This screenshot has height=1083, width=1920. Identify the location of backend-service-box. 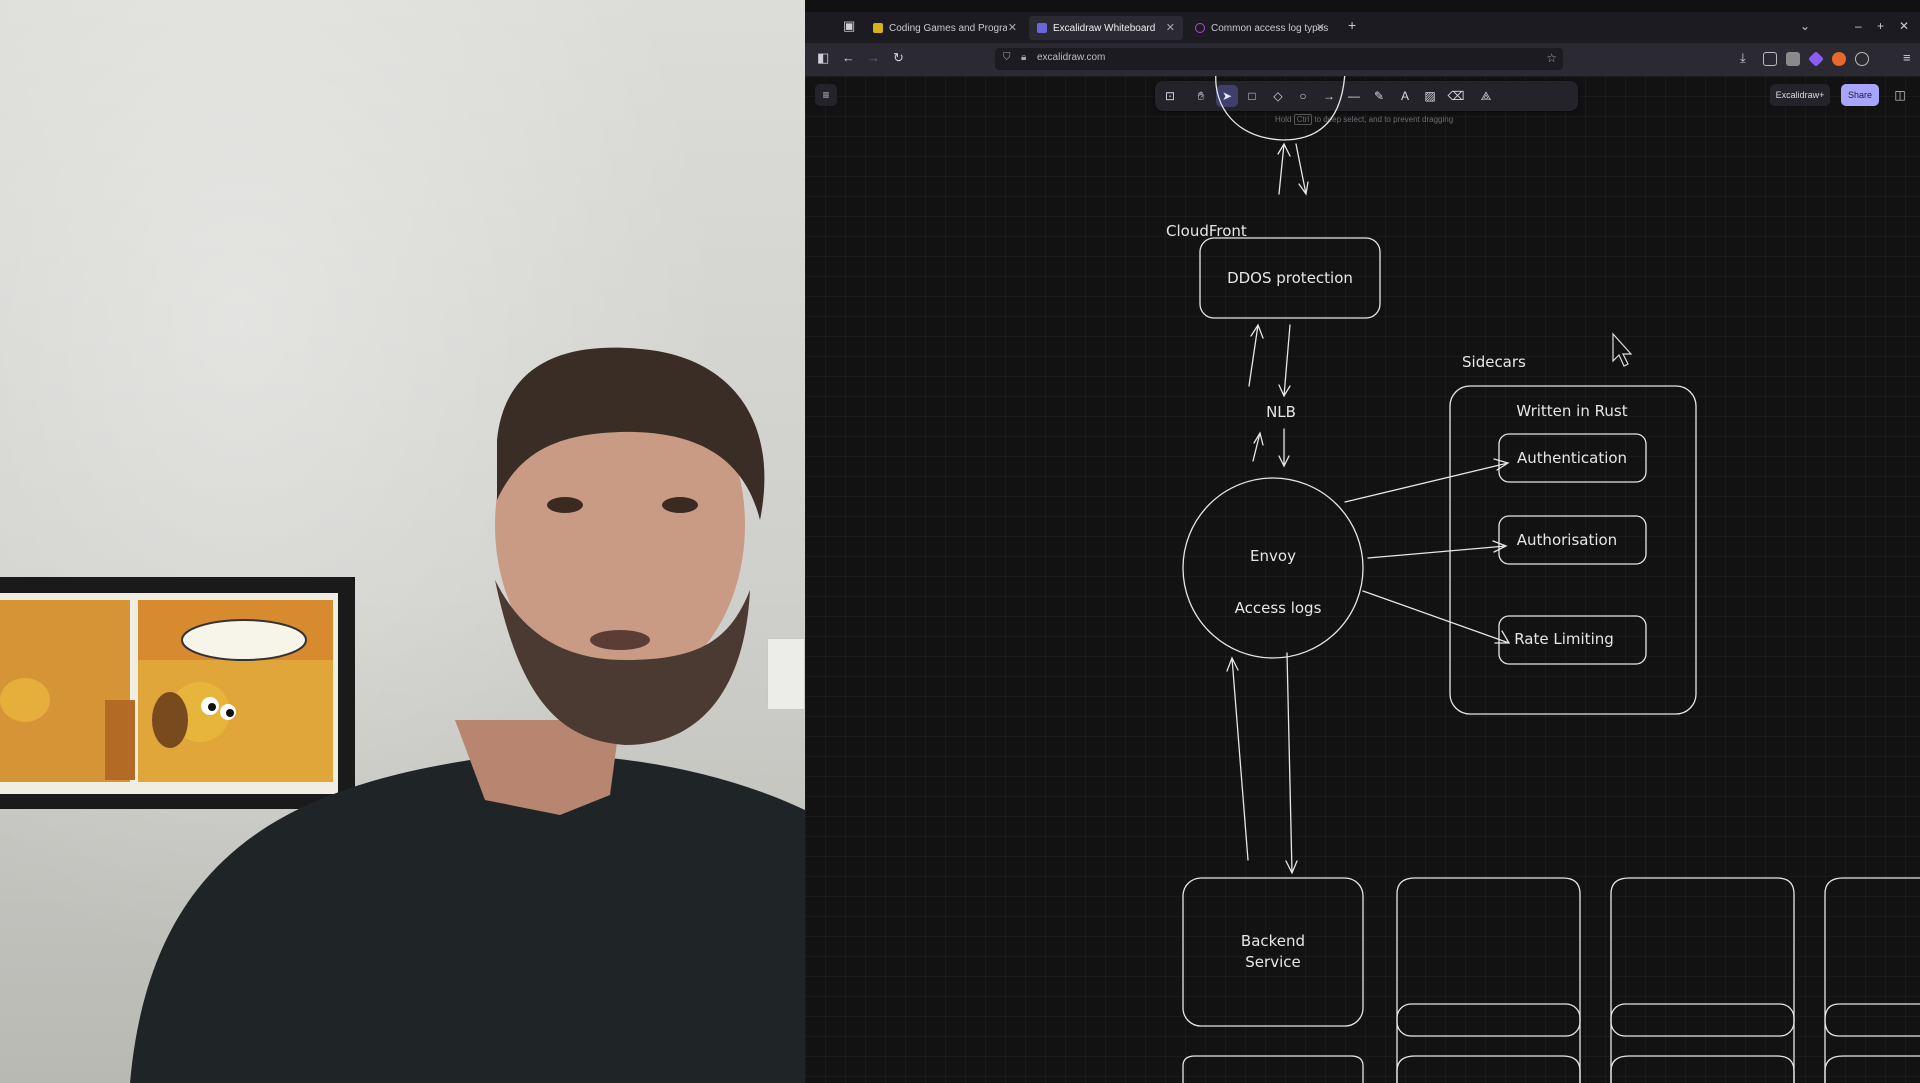
(1273, 952).